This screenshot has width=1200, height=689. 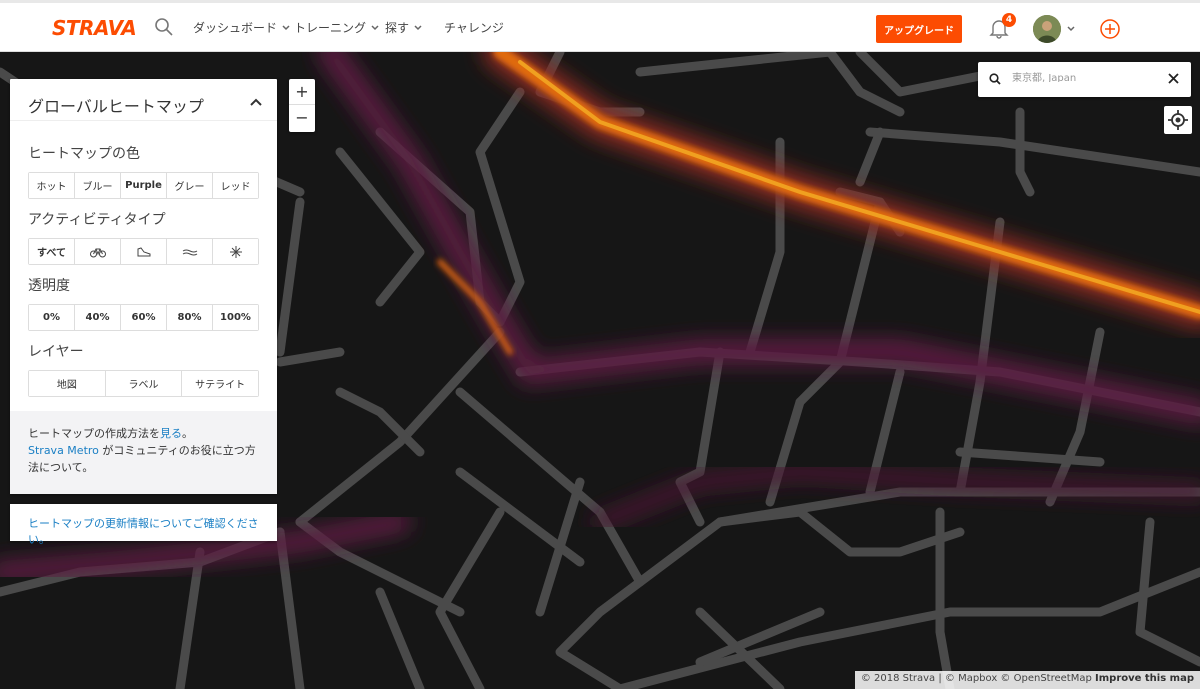 I want to click on opacity-option-80: 80%, so click(x=190, y=317).